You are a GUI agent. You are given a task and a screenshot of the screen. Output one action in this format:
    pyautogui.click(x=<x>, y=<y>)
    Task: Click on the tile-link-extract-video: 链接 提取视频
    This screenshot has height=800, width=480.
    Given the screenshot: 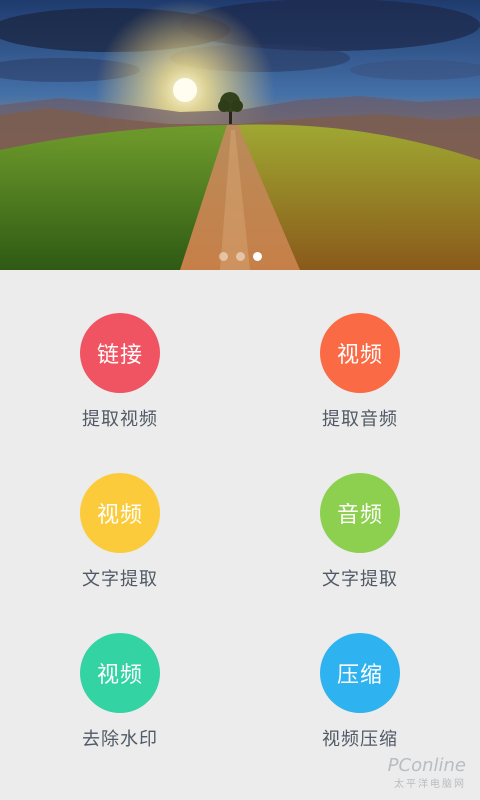 What is the action you would take?
    pyautogui.click(x=120, y=383)
    